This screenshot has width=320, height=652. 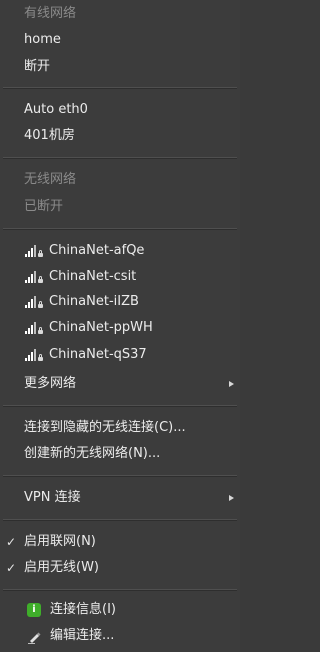 What do you see at coordinates (93, 276) in the screenshot?
I see `wifi-ssid-label: ChinaNet-csit` at bounding box center [93, 276].